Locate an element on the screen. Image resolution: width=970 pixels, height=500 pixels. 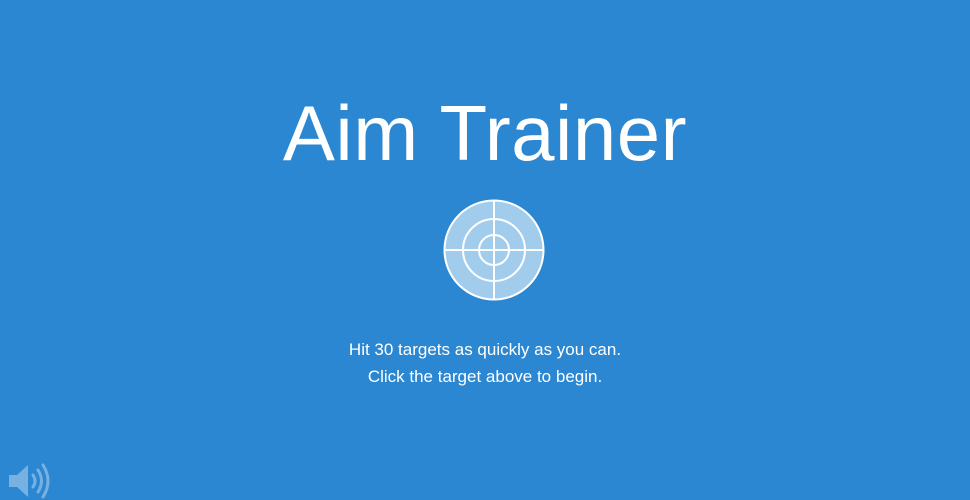
game-title: Aim Trainer is located at coordinates (485, 133).